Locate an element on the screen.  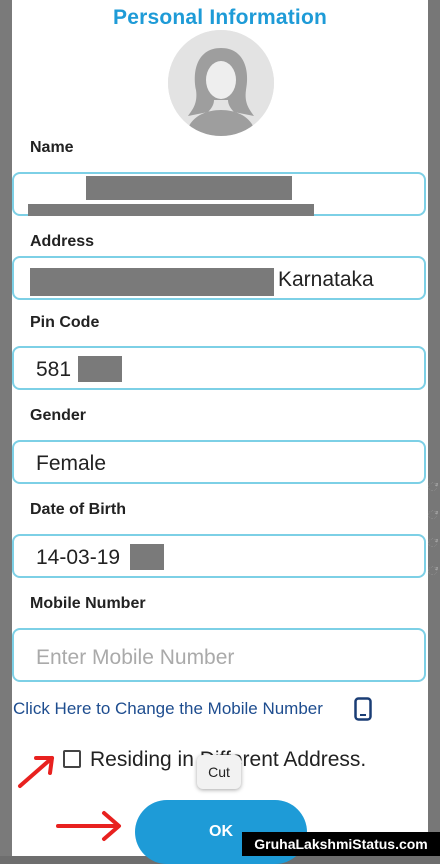
background-app-left-edge is located at coordinates (6, 428).